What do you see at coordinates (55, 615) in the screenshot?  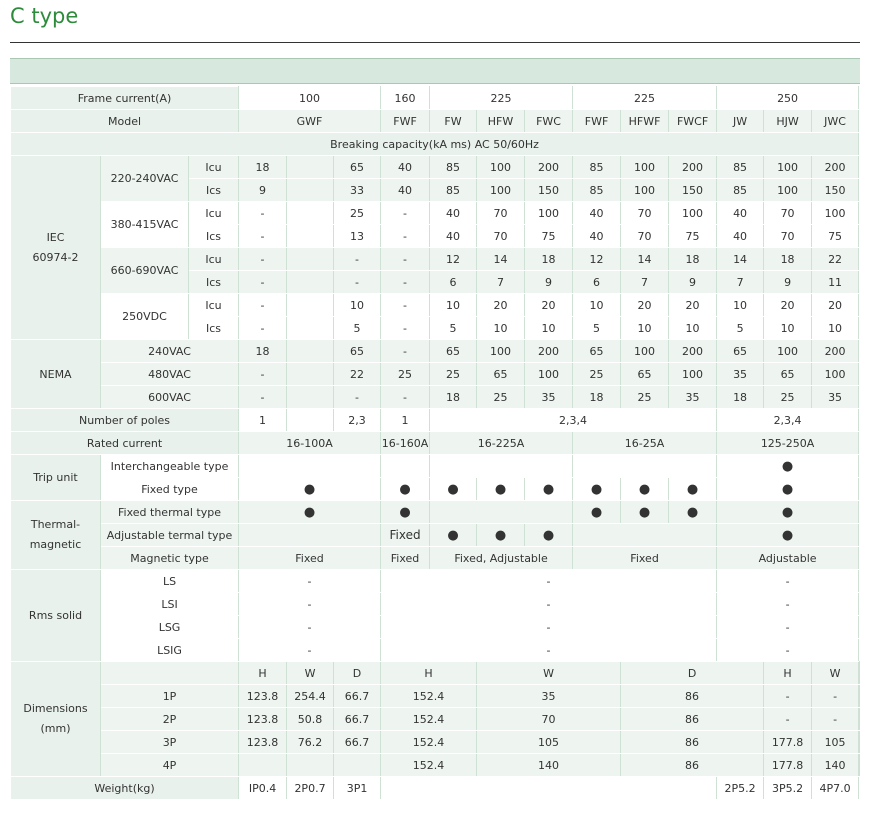 I see `rms-label: Rms solid` at bounding box center [55, 615].